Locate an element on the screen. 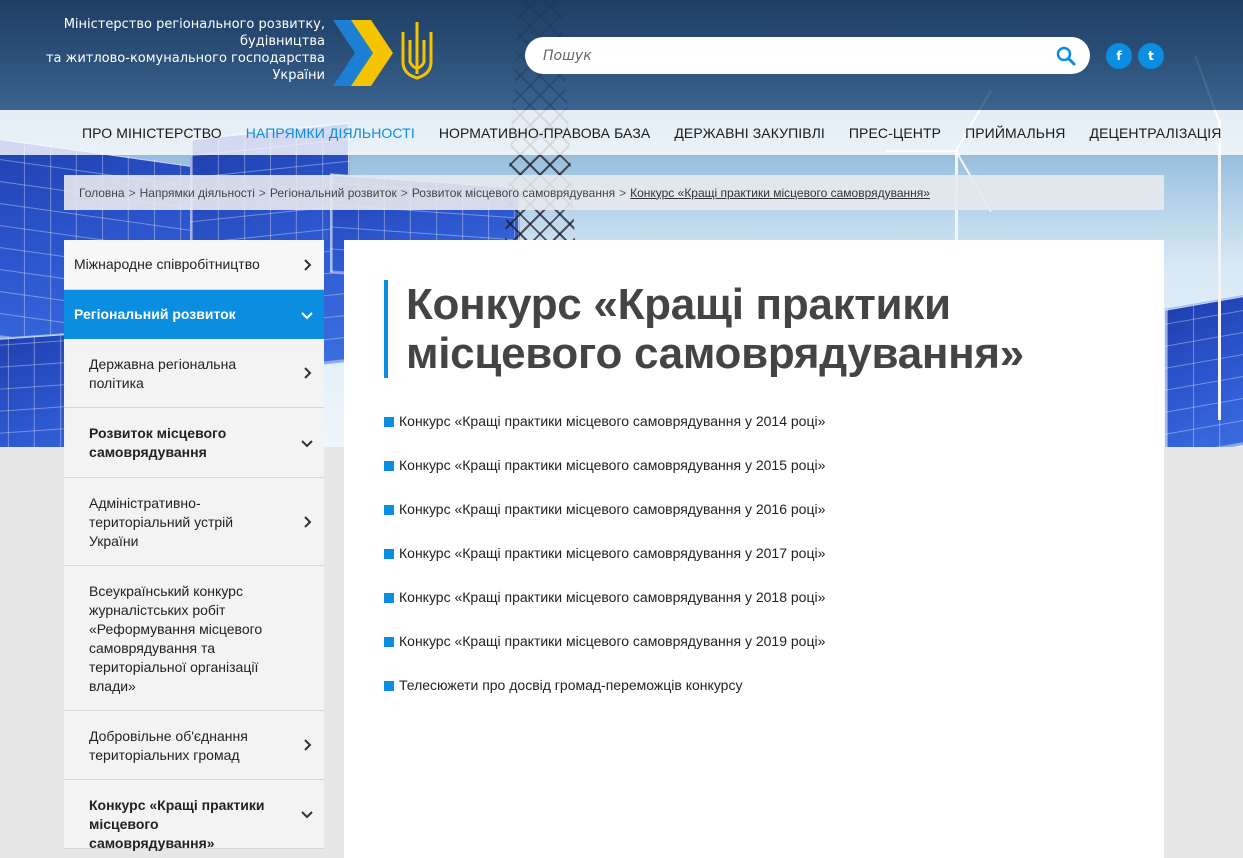 Image resolution: width=1243 pixels, height=858 pixels. breadcrumb-activities: Напрямки діяльності is located at coordinates (197, 193).